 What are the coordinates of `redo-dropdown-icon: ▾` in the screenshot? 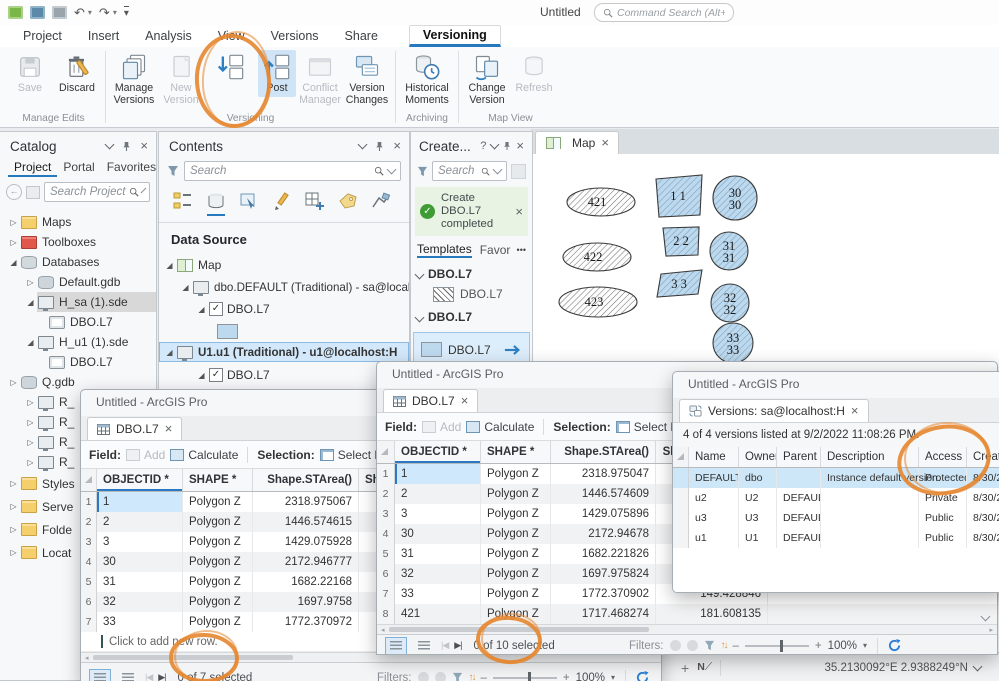 It's located at (115, 12).